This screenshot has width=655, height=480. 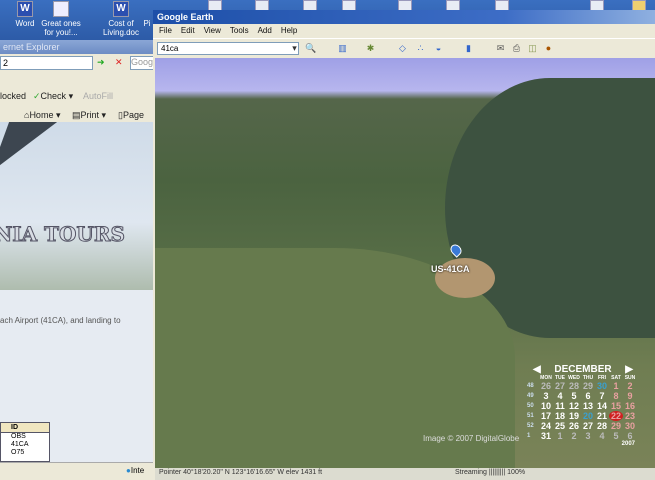 I want to click on calendar-day: 31, so click(x=546, y=436).